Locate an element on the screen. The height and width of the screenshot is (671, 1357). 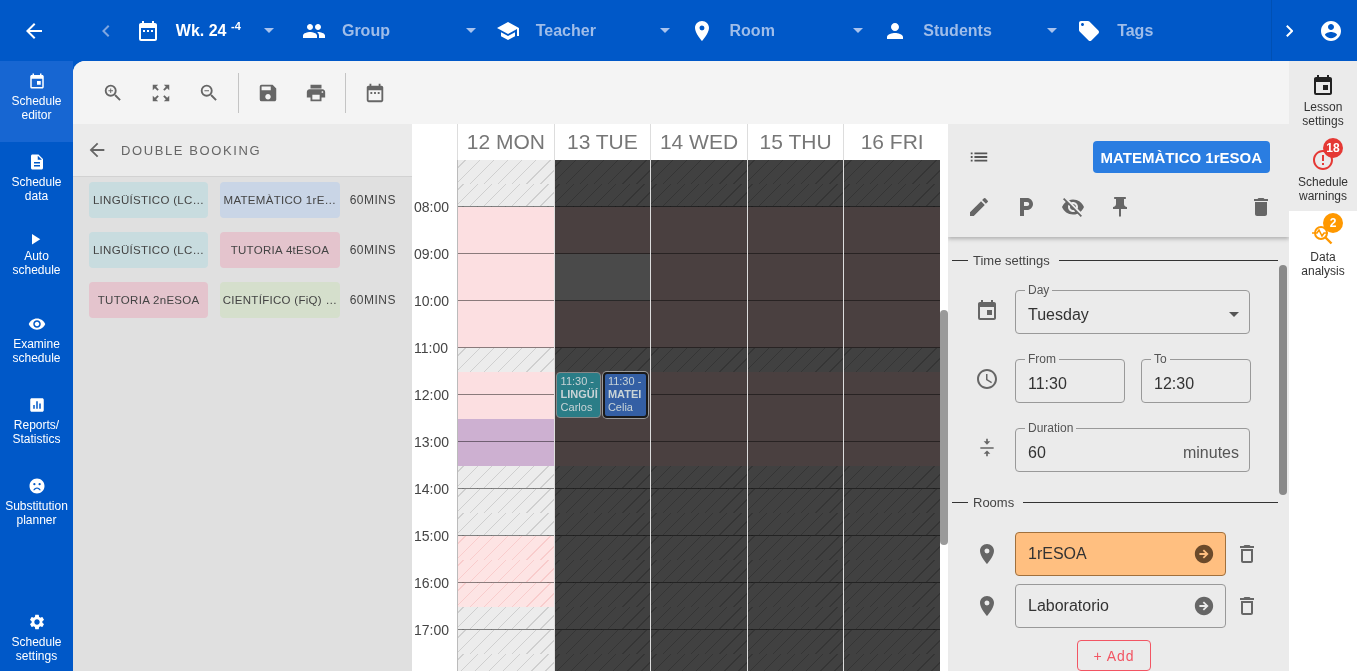
to-time-field: To 12:30 is located at coordinates (1196, 378).